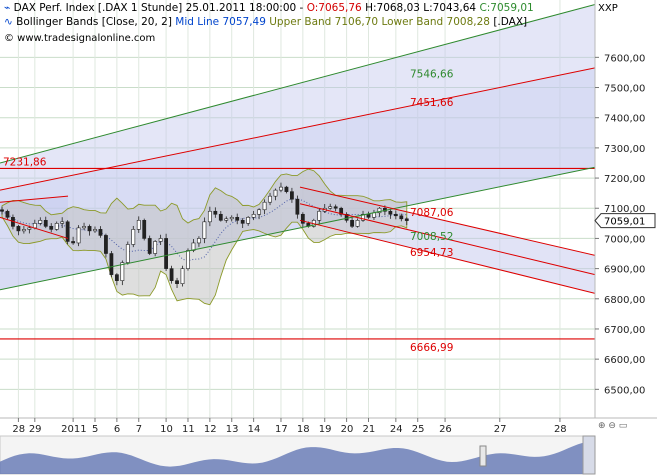  What do you see at coordinates (432, 213) in the screenshot?
I see `channel-value-label: 7087,06` at bounding box center [432, 213].